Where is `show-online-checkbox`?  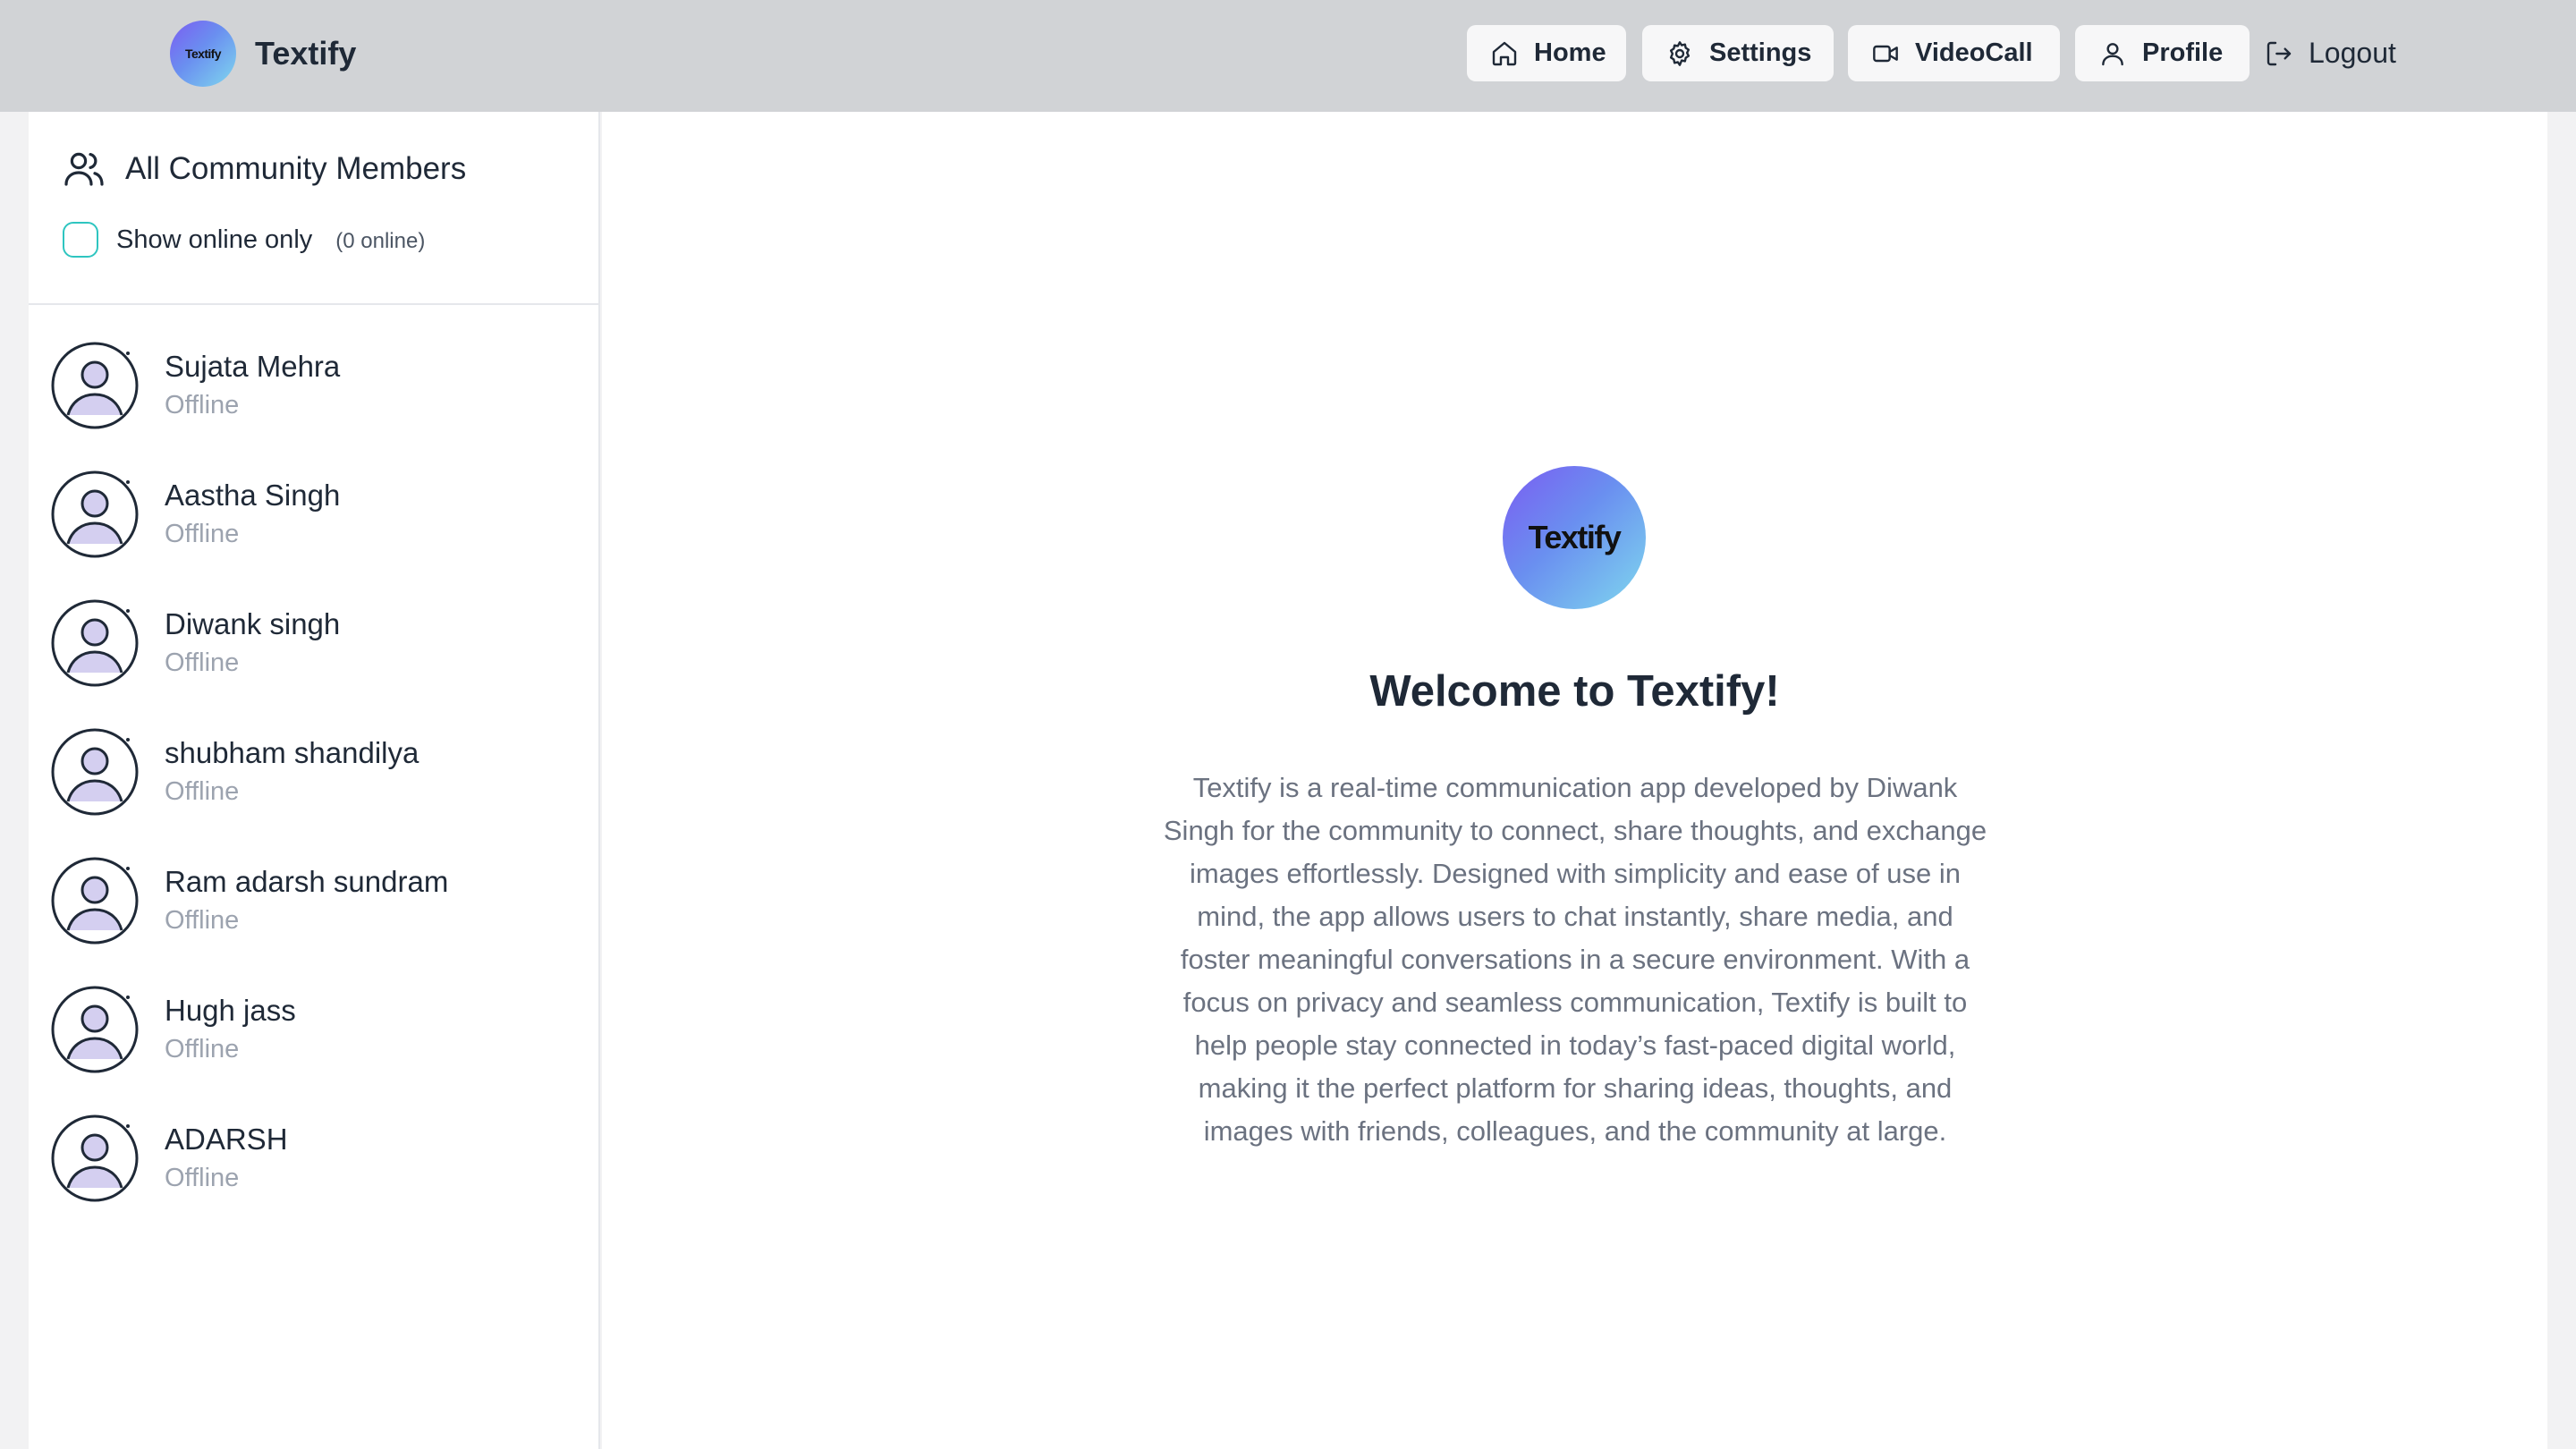 show-online-checkbox is located at coordinates (80, 240).